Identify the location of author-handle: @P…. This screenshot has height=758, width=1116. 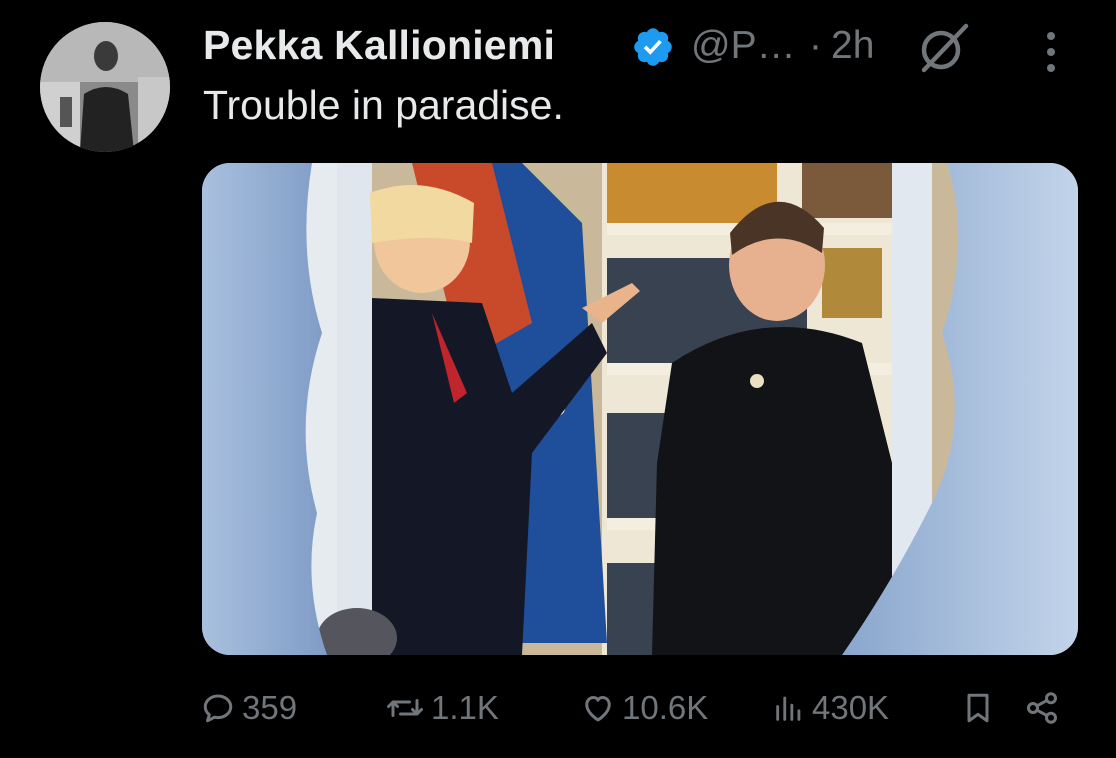
(743, 46).